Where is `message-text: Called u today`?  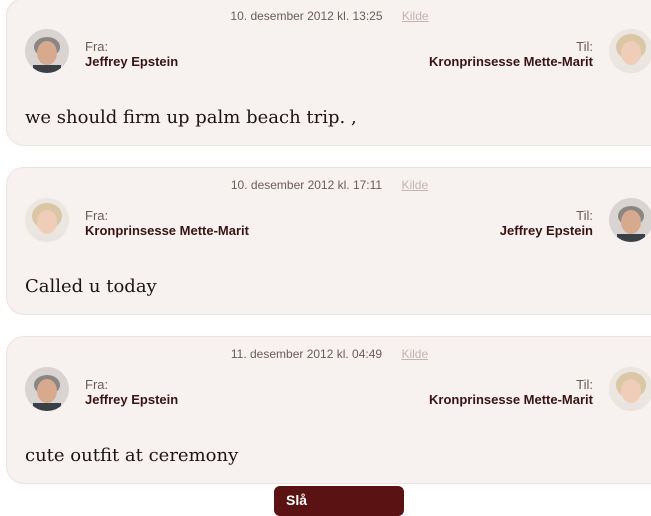 message-text: Called u today is located at coordinates (91, 286).